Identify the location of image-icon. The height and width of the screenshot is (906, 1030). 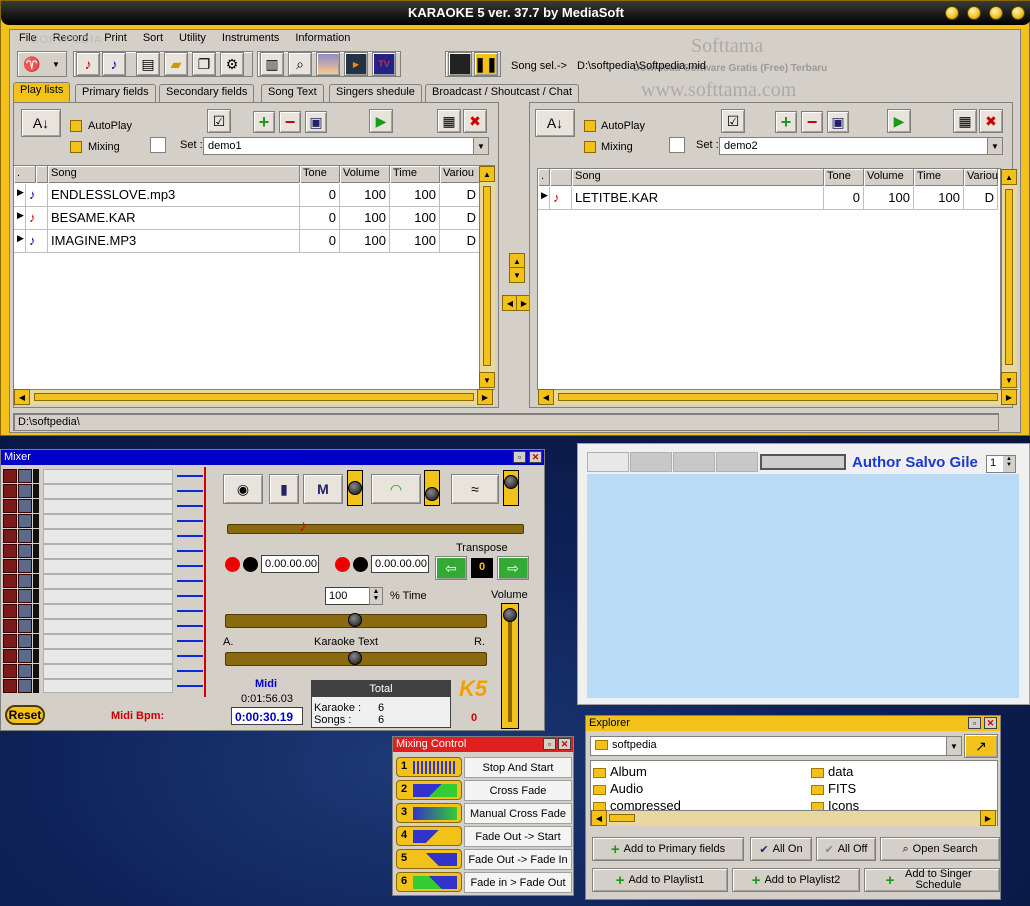
(328, 64).